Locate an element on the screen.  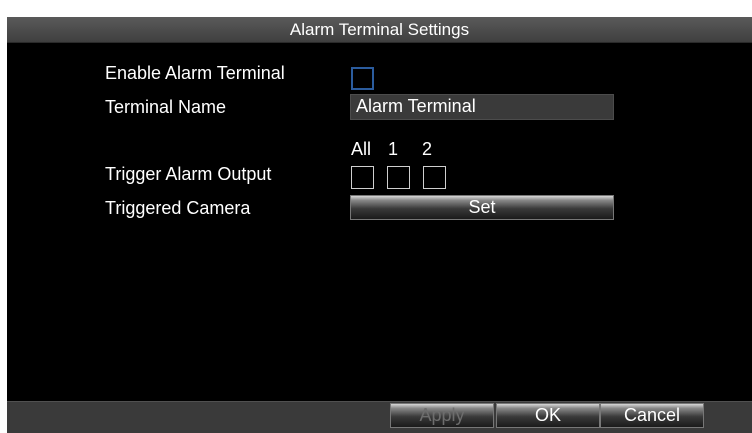
enable-alarm-terminal-label: Enable Alarm Terminal is located at coordinates (195, 73).